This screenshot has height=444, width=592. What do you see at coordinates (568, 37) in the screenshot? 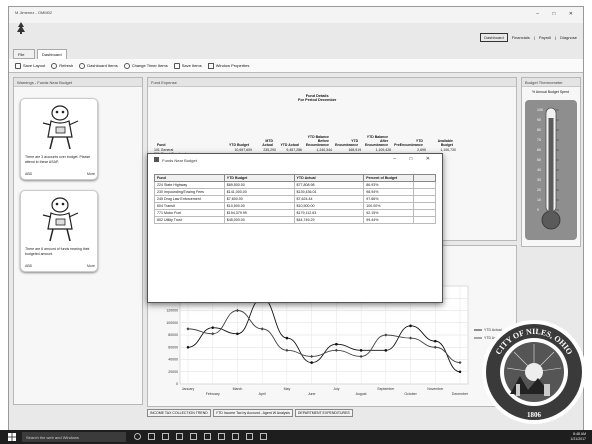
I see `nav-diagnose: Diagnose` at bounding box center [568, 37].